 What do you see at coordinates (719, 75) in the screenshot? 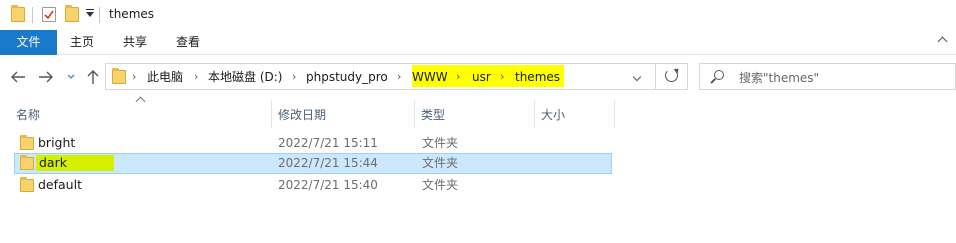
I see `search-icon` at bounding box center [719, 75].